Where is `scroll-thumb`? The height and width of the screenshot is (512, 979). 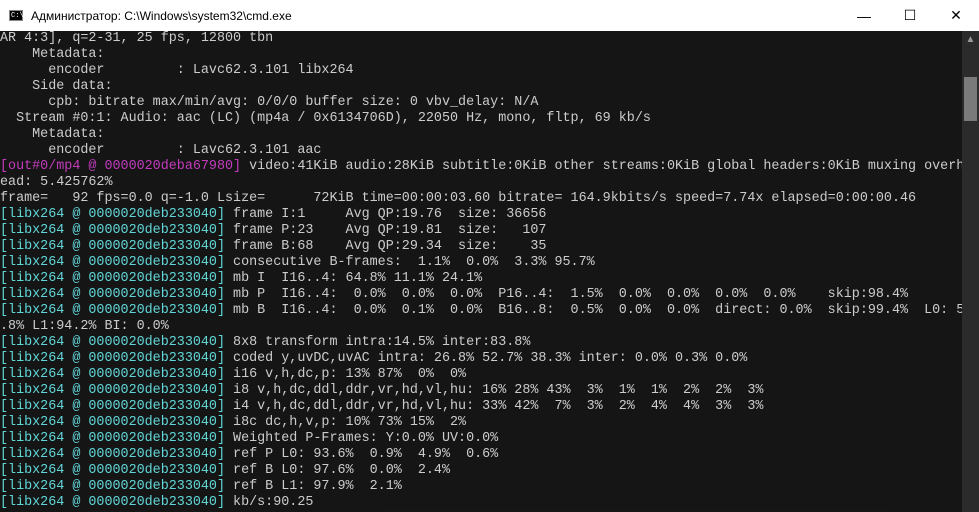
scroll-thumb is located at coordinates (970, 99).